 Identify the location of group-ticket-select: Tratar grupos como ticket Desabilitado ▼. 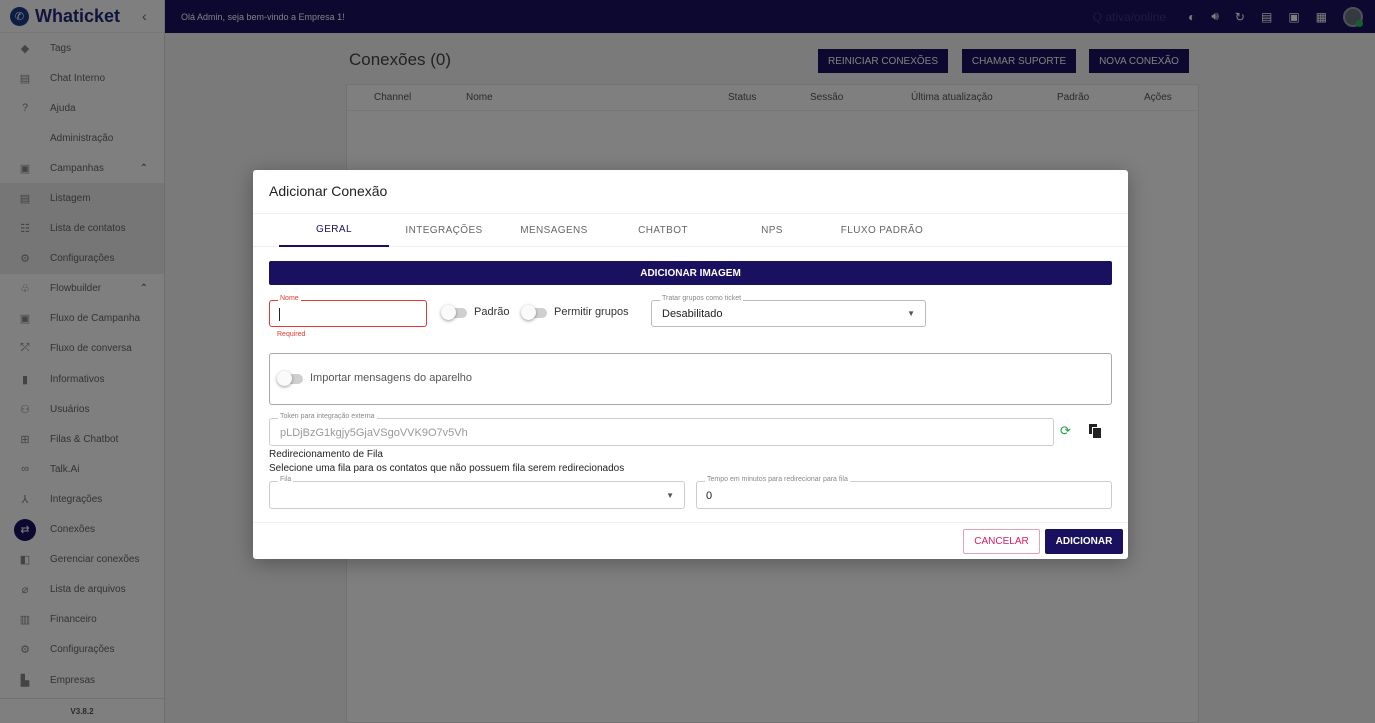
(788, 311).